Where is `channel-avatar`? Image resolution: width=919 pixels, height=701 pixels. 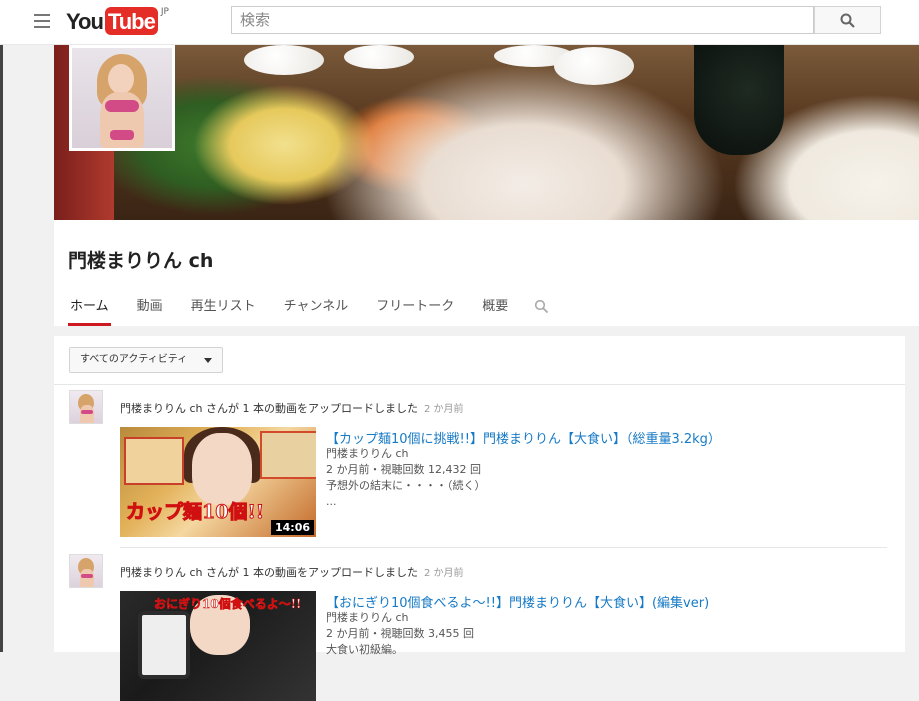 channel-avatar is located at coordinates (122, 98).